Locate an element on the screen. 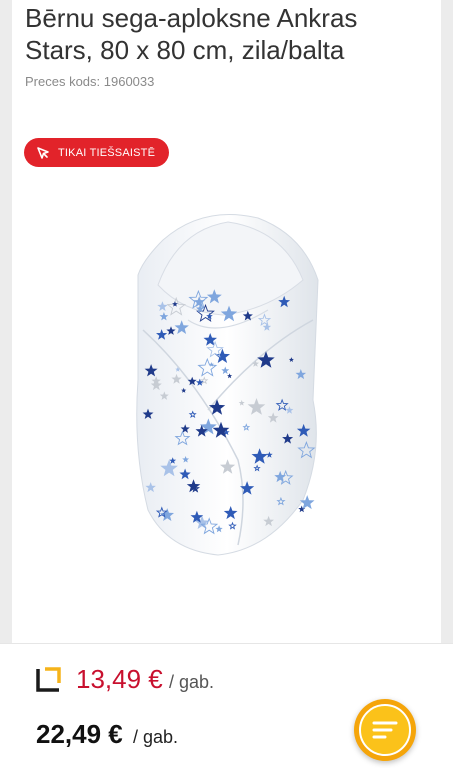  chat-button is located at coordinates (385, 730).